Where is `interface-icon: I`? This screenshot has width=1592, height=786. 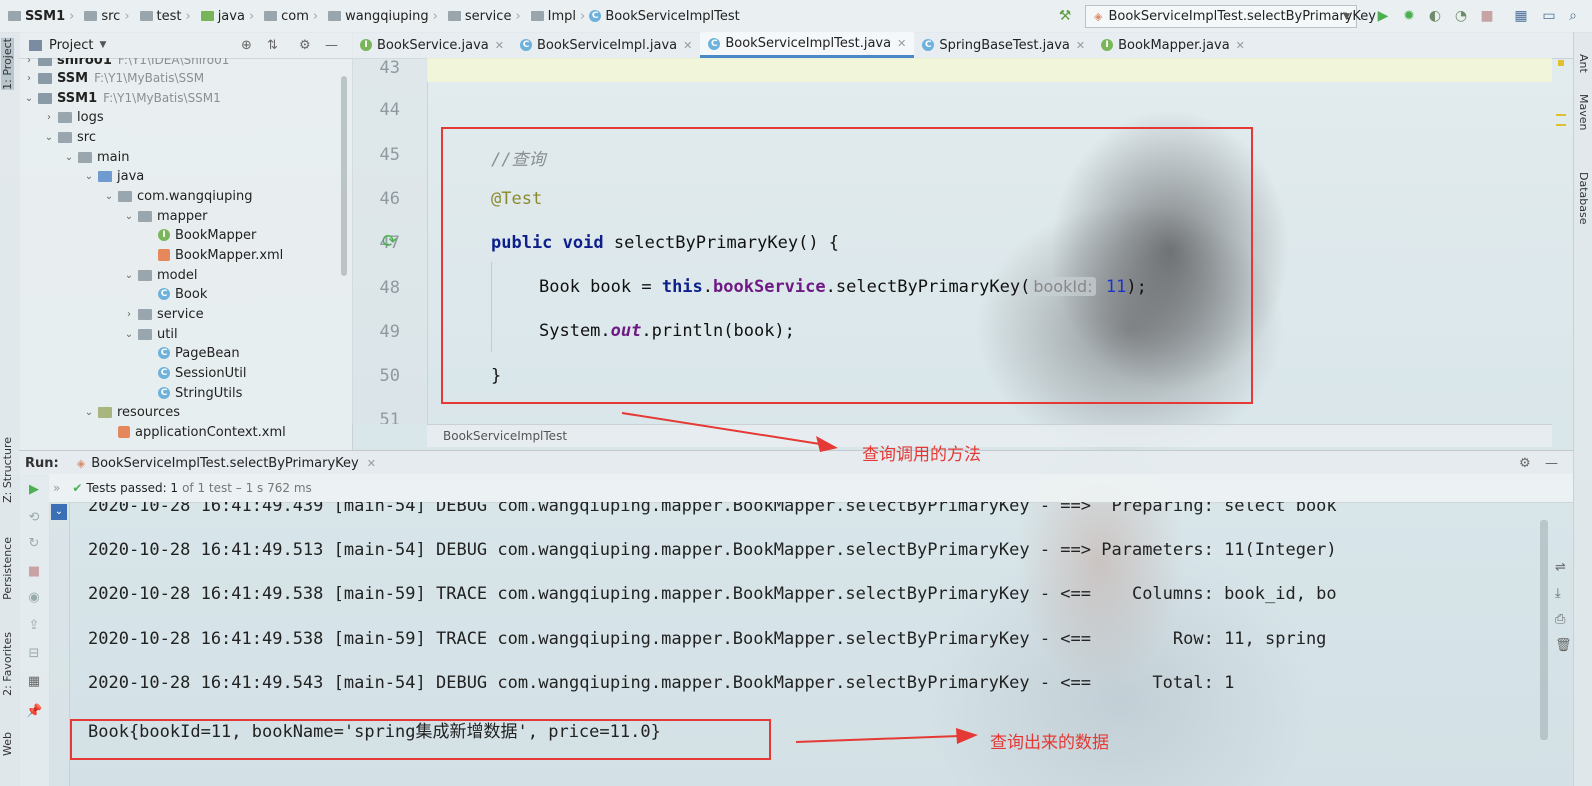
interface-icon: I is located at coordinates (366, 45).